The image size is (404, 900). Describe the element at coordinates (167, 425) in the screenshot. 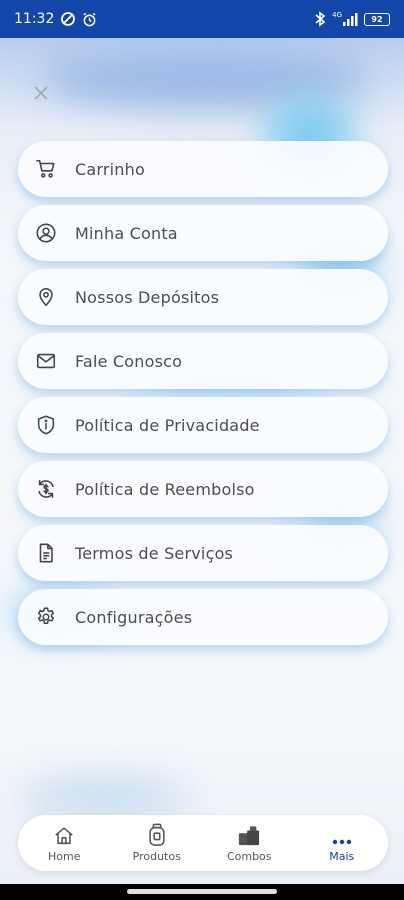

I see `menu-item-label: Política de Privacidade` at that location.